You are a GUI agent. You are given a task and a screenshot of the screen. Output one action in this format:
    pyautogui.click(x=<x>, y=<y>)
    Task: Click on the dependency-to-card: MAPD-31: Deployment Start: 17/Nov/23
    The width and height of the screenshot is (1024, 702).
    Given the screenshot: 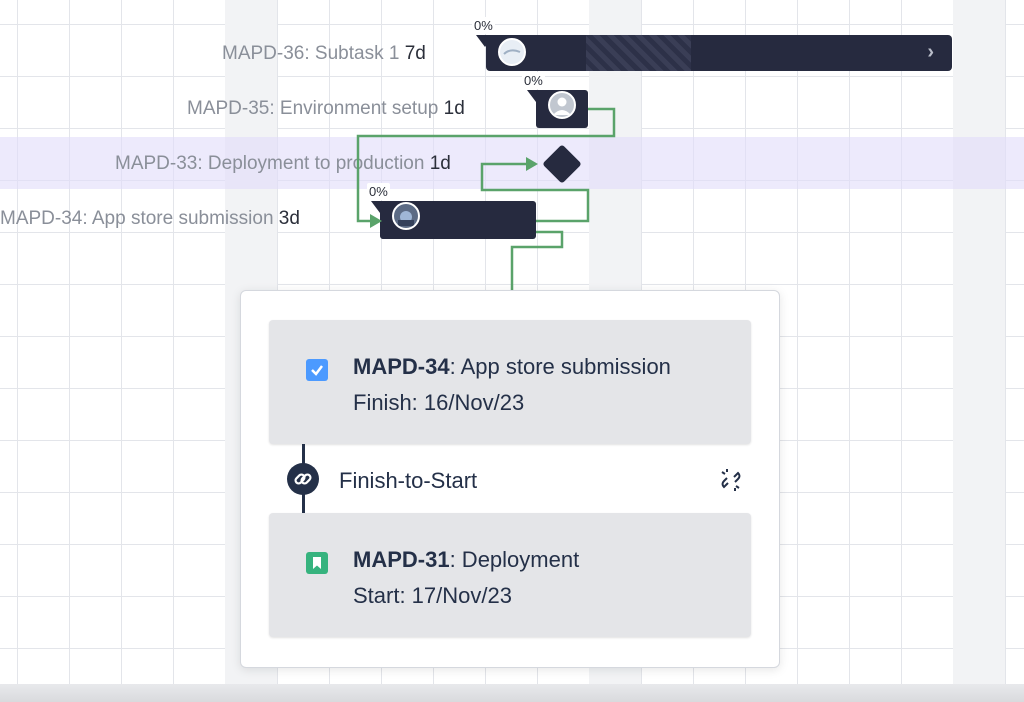 What is the action you would take?
    pyautogui.click(x=510, y=575)
    